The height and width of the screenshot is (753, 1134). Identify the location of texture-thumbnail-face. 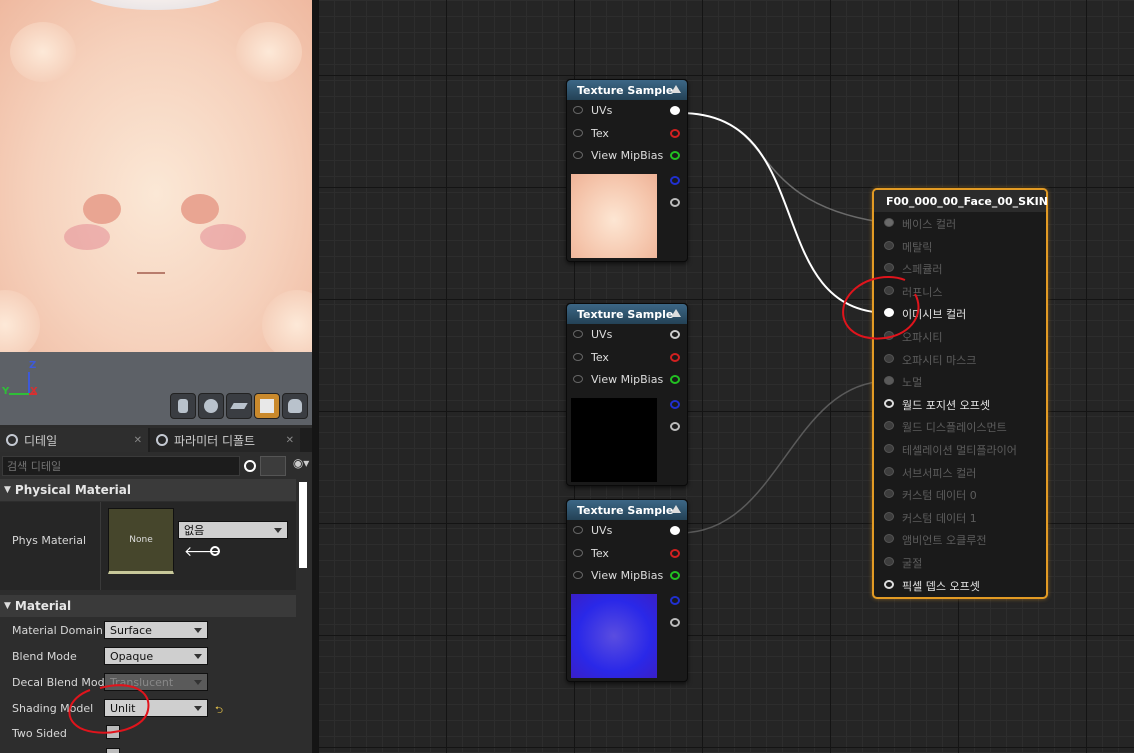
(614, 216).